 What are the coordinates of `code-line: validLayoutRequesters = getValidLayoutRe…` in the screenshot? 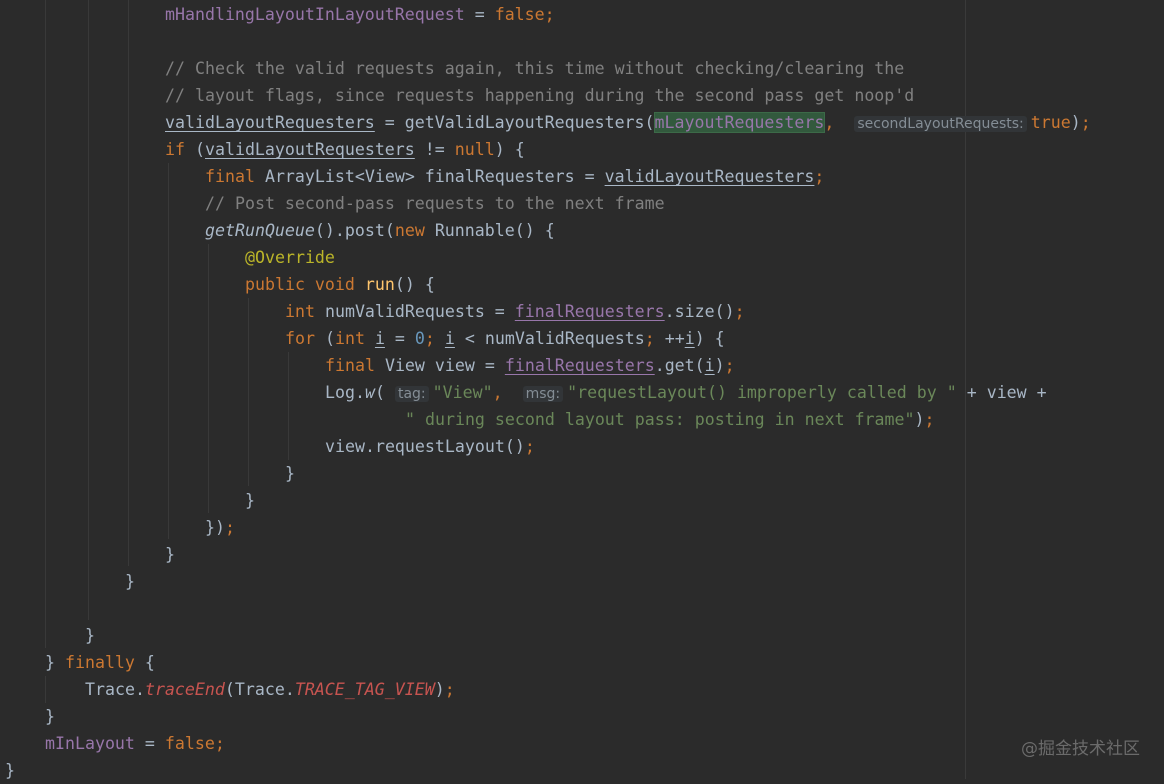 It's located at (628, 122).